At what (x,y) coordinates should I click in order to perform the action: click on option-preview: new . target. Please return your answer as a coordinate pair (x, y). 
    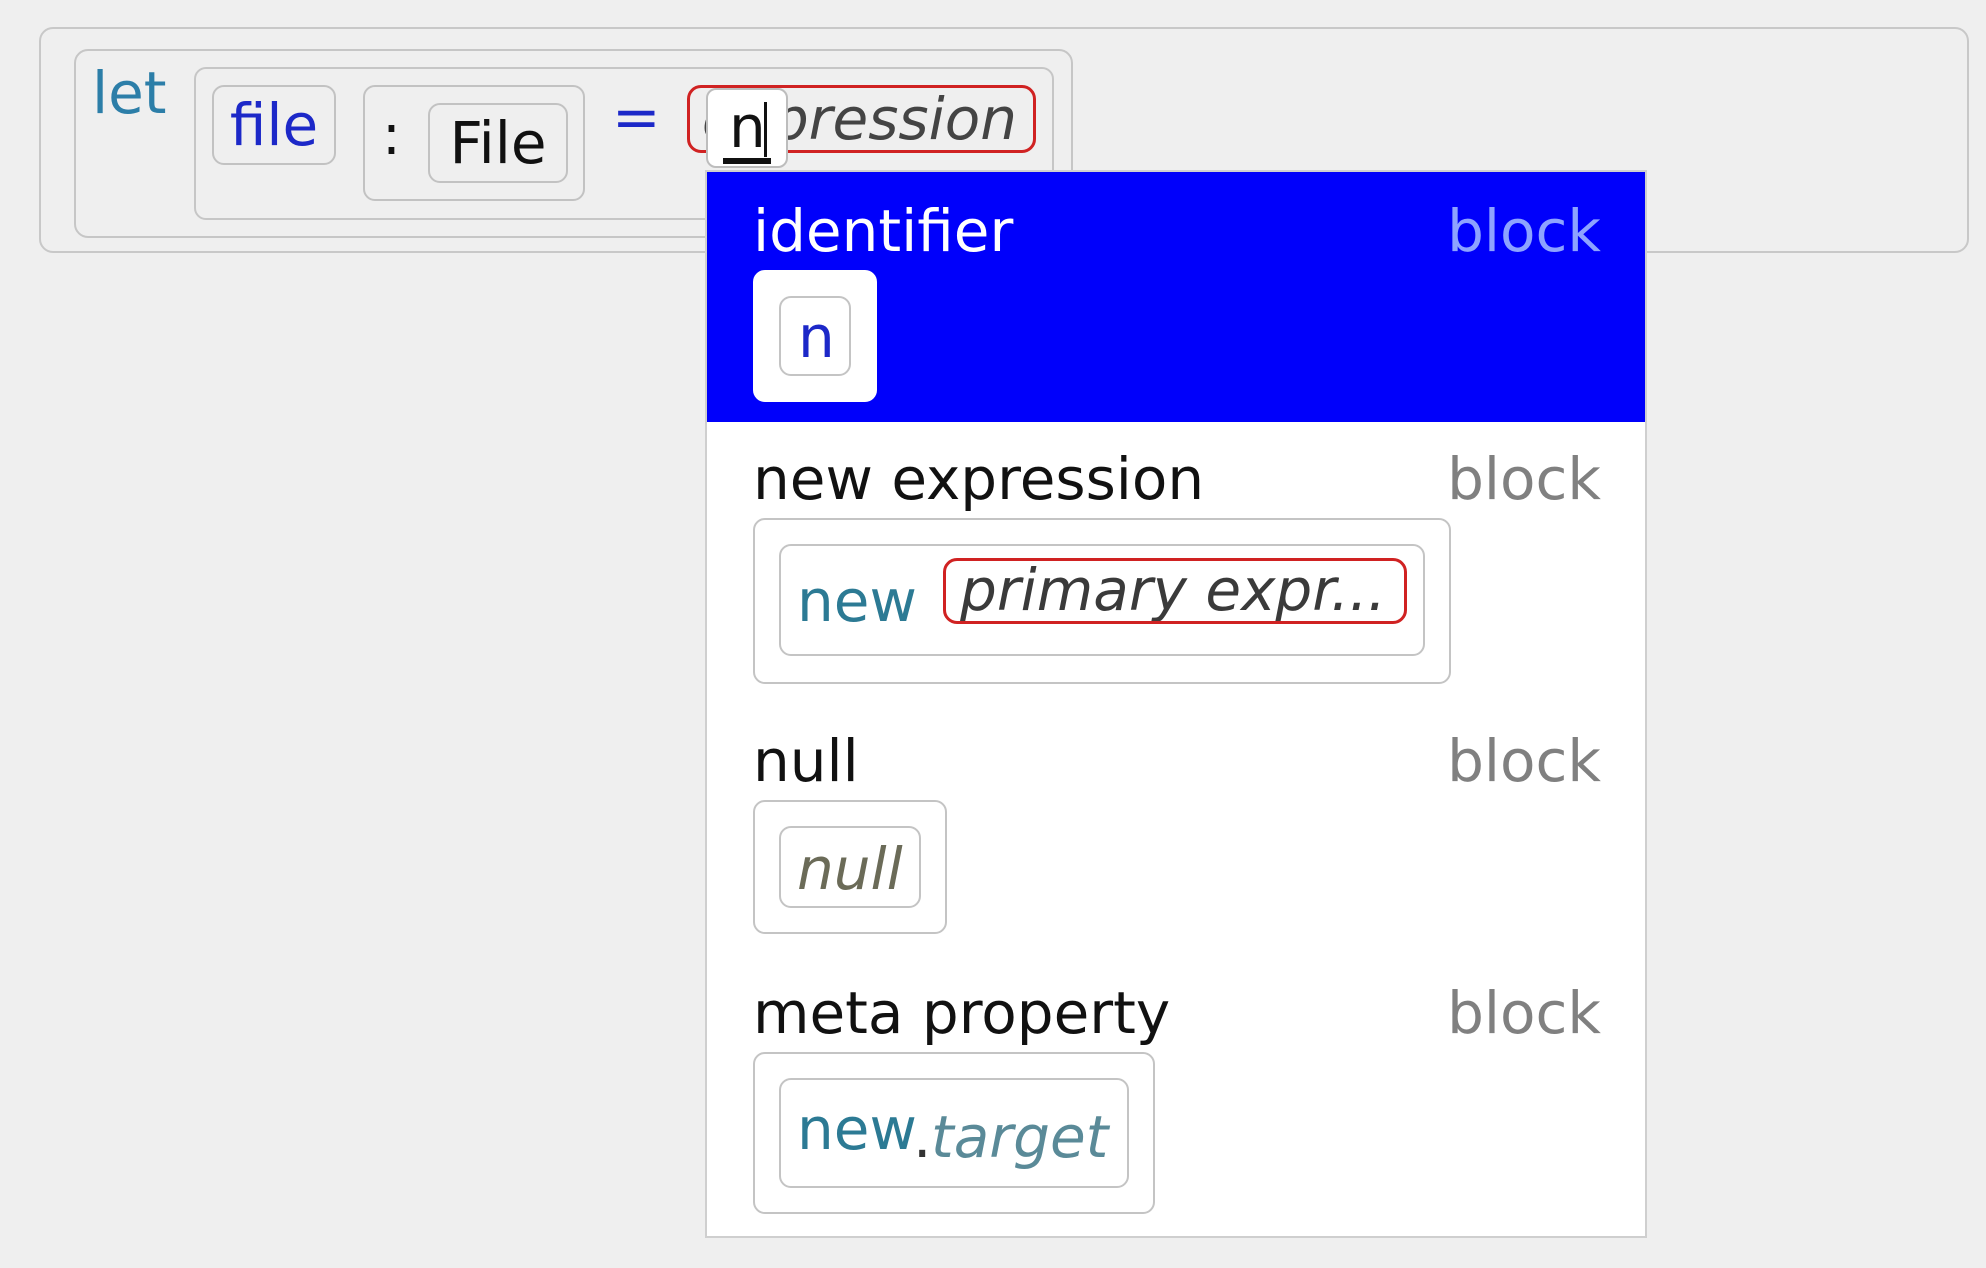
    Looking at the image, I should click on (954, 1133).